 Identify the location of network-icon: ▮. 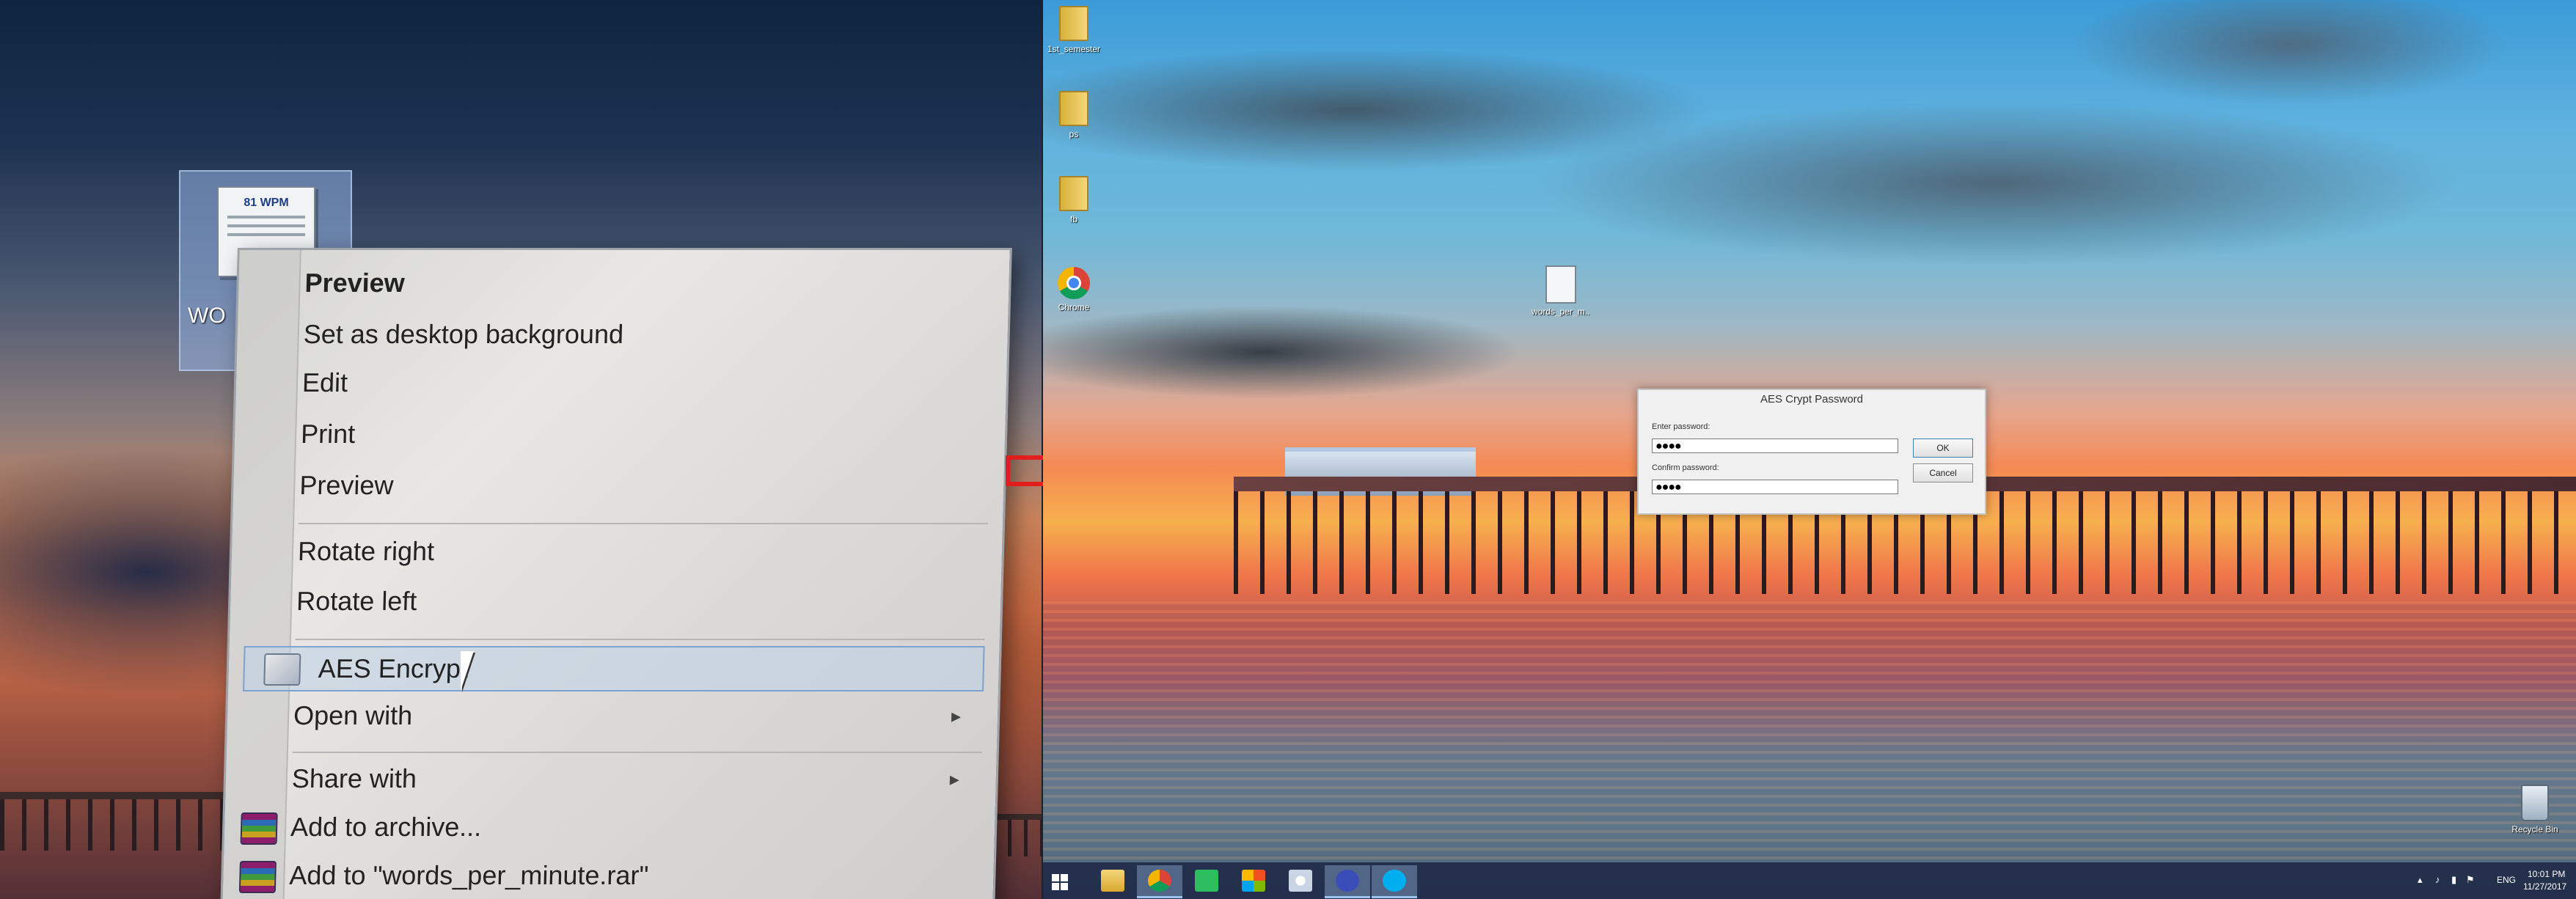
(2453, 880).